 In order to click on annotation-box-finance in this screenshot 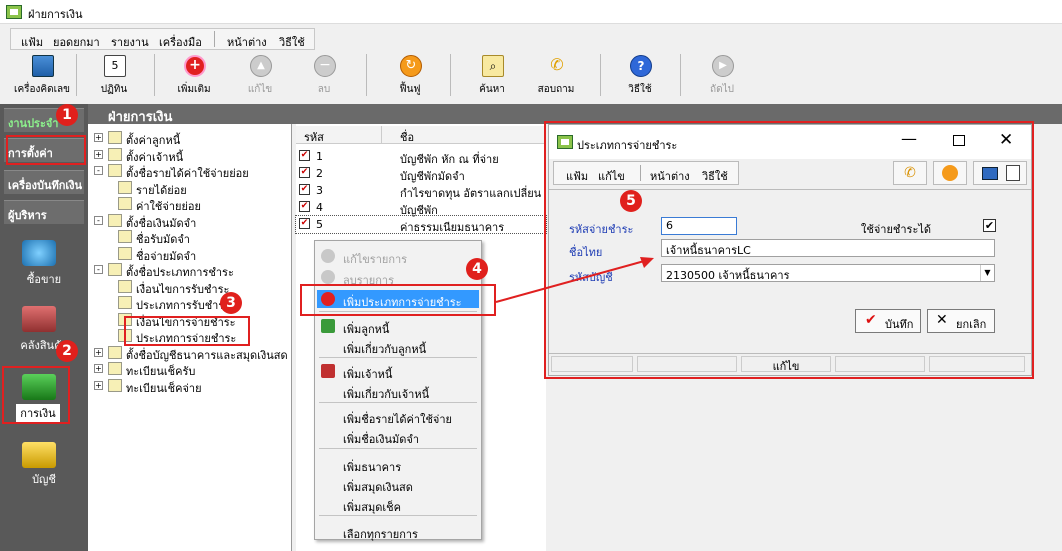, I will do `click(36, 395)`.